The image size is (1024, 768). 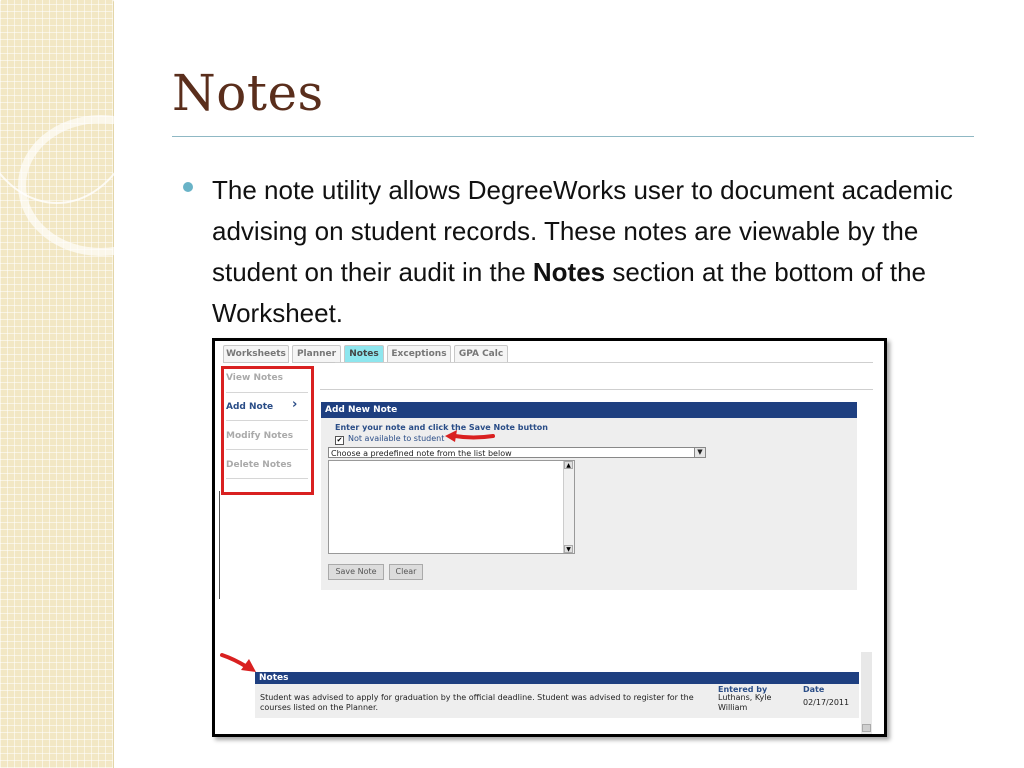 I want to click on entered-by-value: Luthans, Kyle William, so click(x=745, y=702).